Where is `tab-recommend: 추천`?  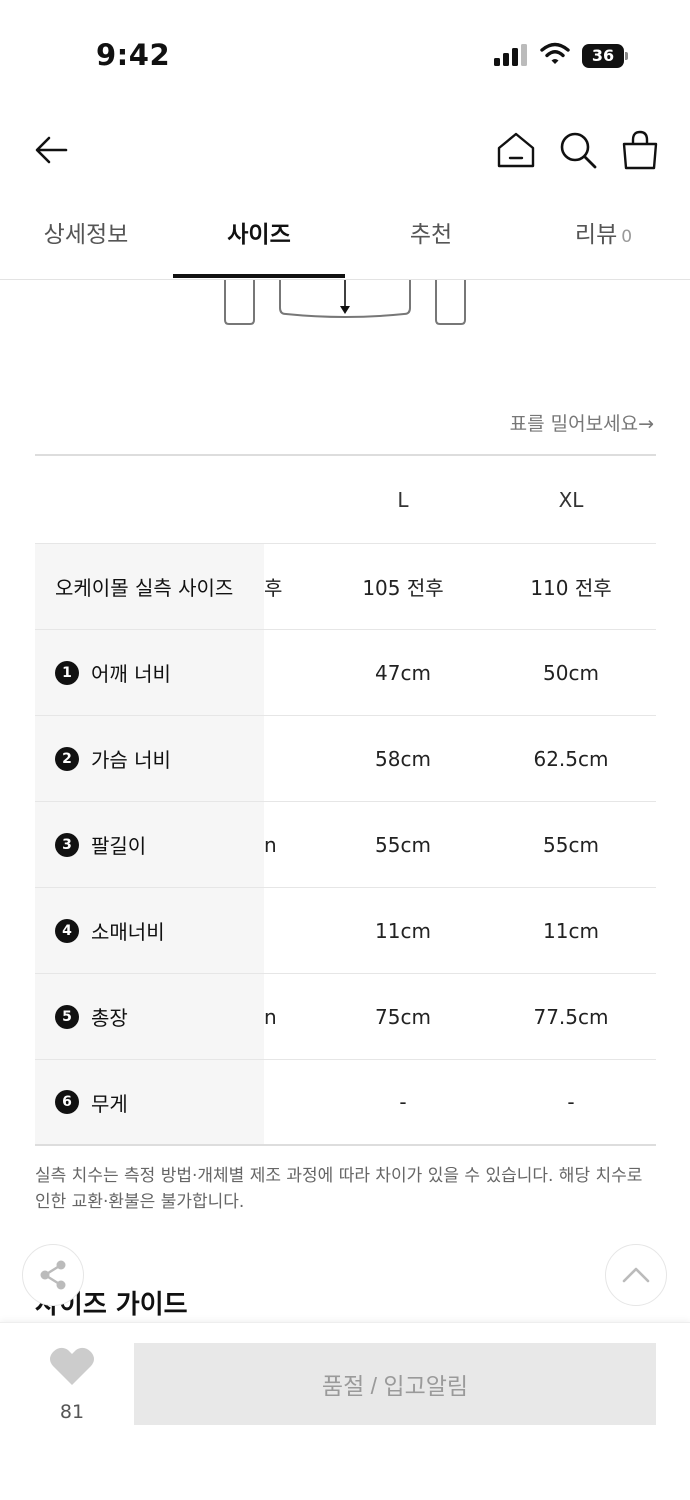
tab-recommend: 추천 is located at coordinates (431, 240).